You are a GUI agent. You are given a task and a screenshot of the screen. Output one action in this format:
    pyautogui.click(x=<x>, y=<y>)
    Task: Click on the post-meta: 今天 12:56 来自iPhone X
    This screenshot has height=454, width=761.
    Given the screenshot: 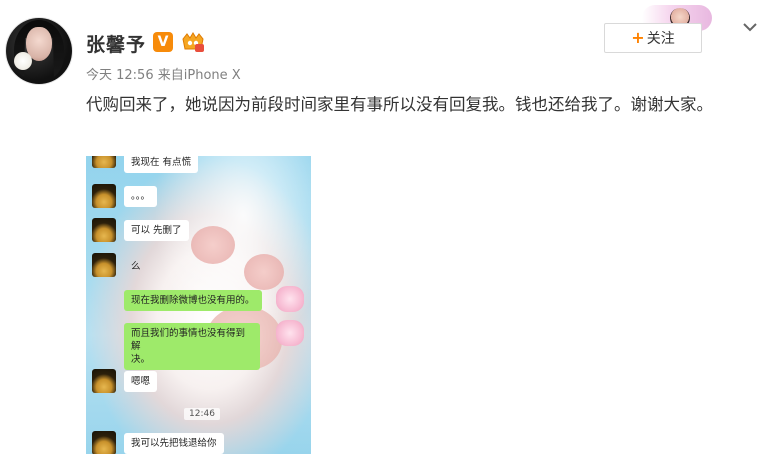 What is the action you would take?
    pyautogui.click(x=163, y=73)
    